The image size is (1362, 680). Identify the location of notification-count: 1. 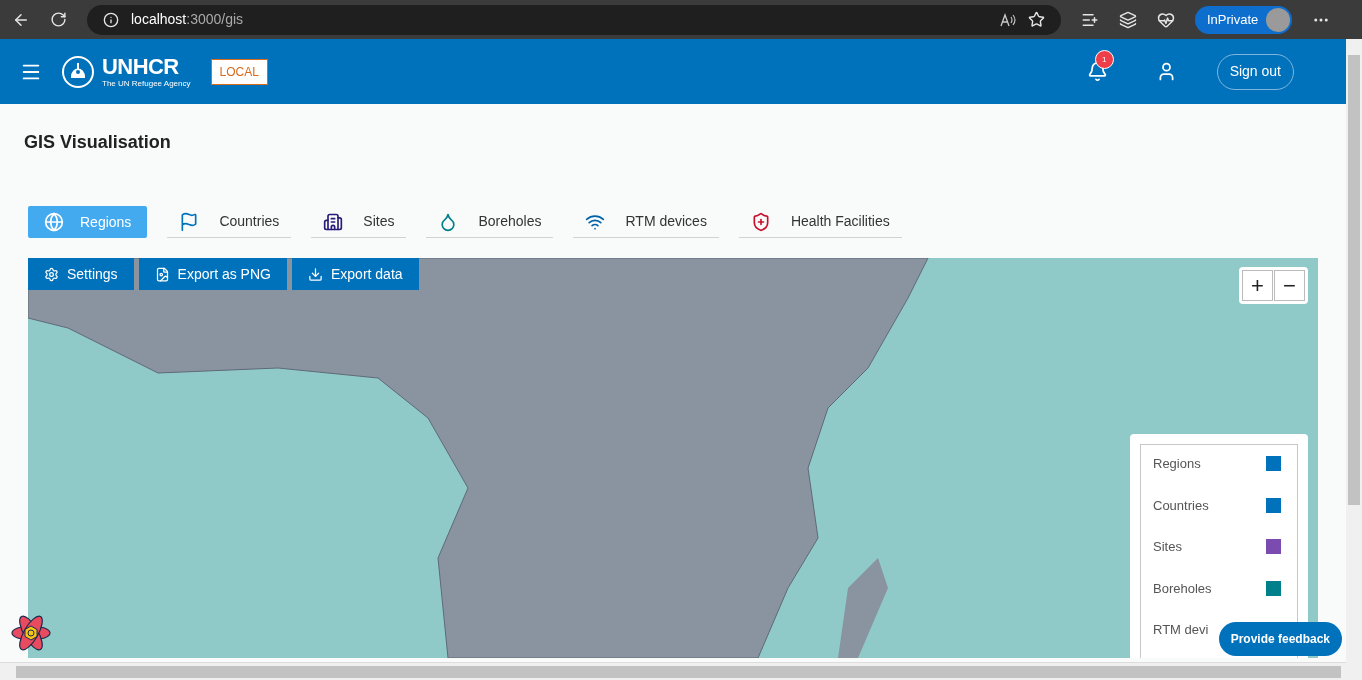
(1104, 59).